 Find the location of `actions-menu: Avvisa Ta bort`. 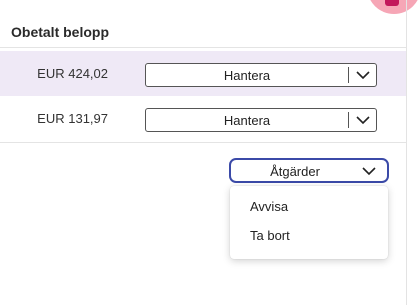

actions-menu: Avvisa Ta bort is located at coordinates (309, 222).